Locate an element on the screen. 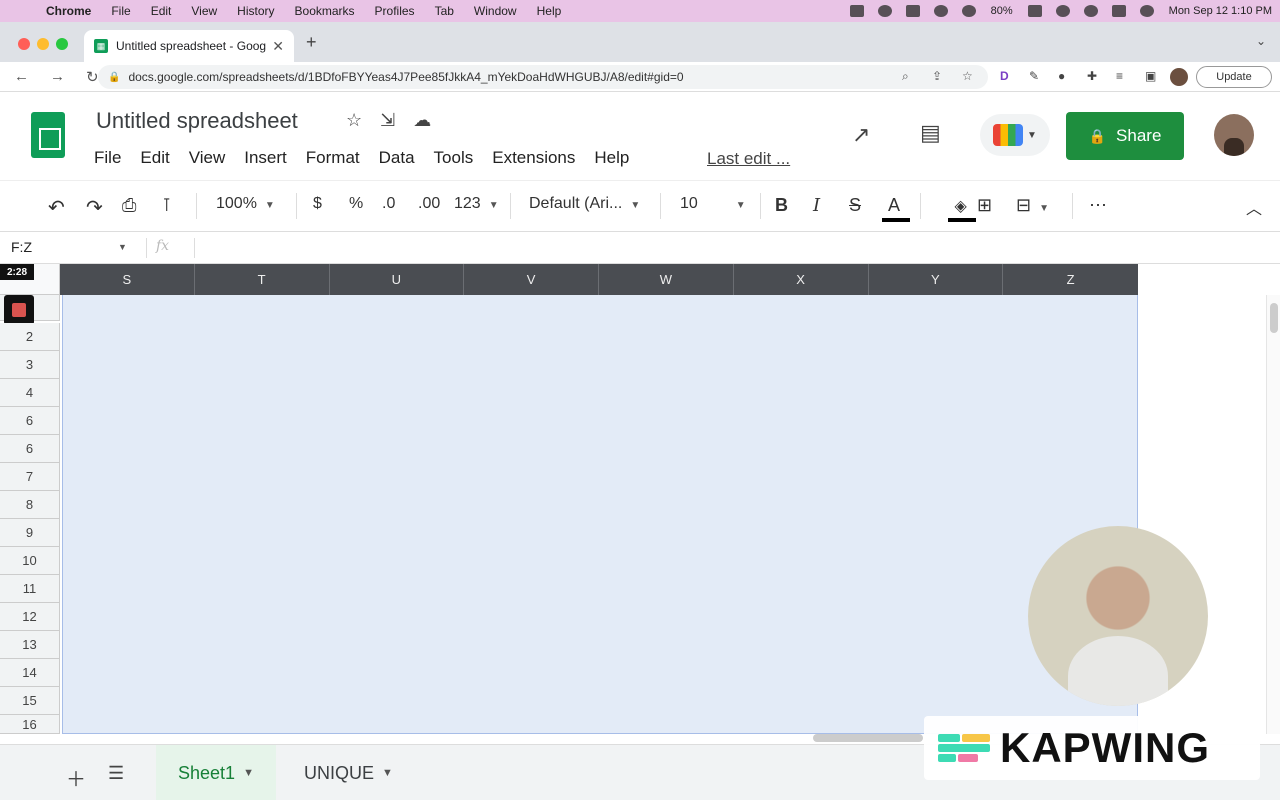 This screenshot has height=800, width=1280. menu-insert: Insert is located at coordinates (265, 158).